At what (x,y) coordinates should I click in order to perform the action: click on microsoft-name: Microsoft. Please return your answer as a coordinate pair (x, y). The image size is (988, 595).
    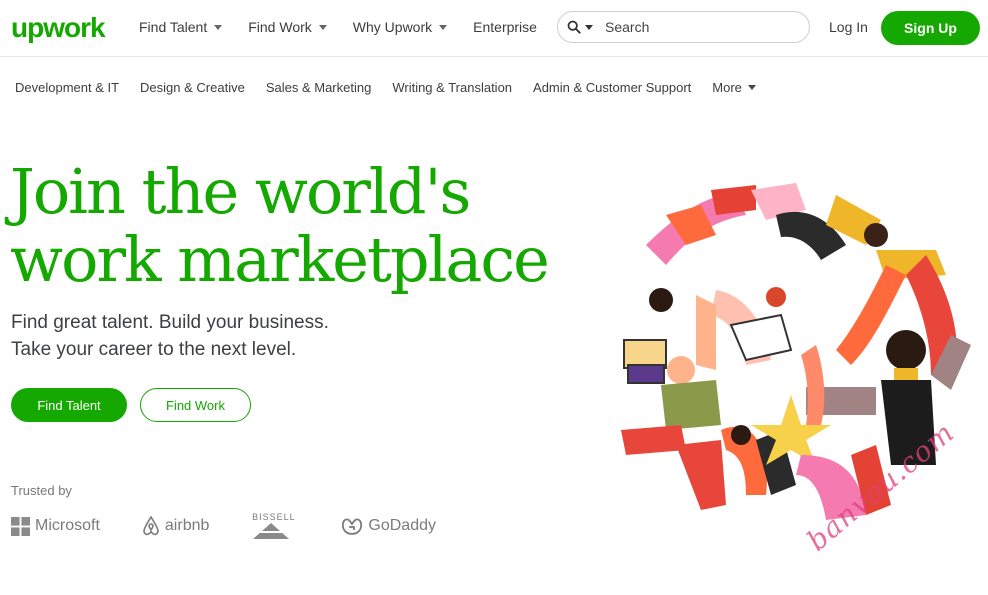
    Looking at the image, I should click on (67, 525).